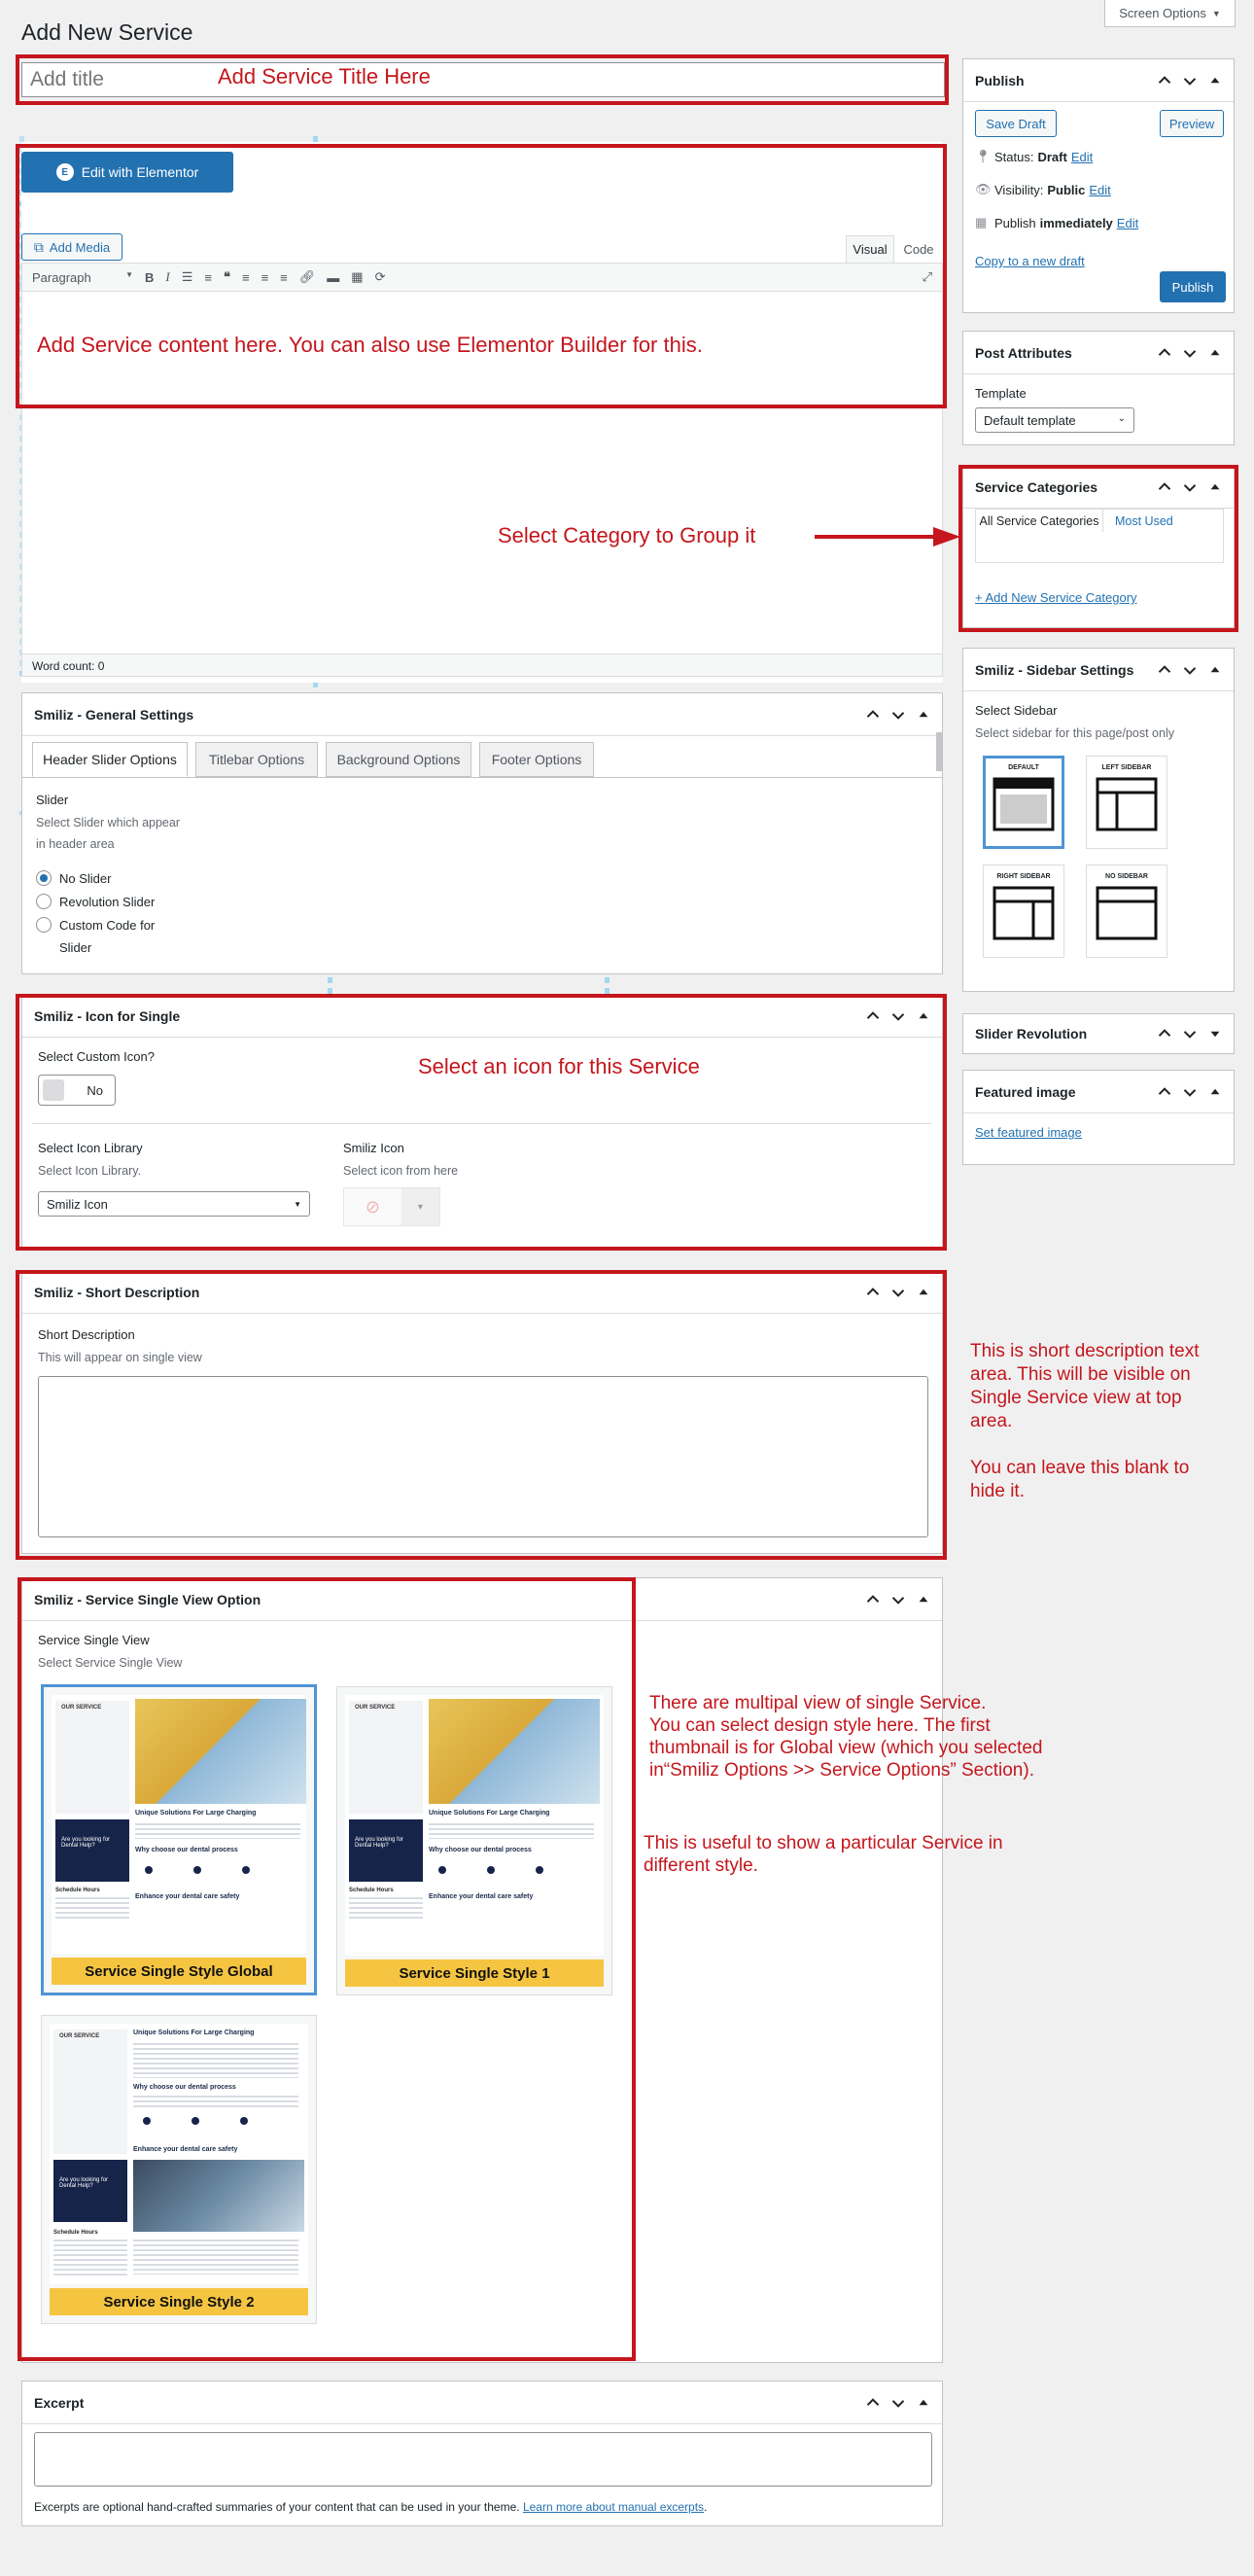 The height and width of the screenshot is (2576, 1254). Describe the element at coordinates (44, 925) in the screenshot. I see `radio-custom-code` at that location.